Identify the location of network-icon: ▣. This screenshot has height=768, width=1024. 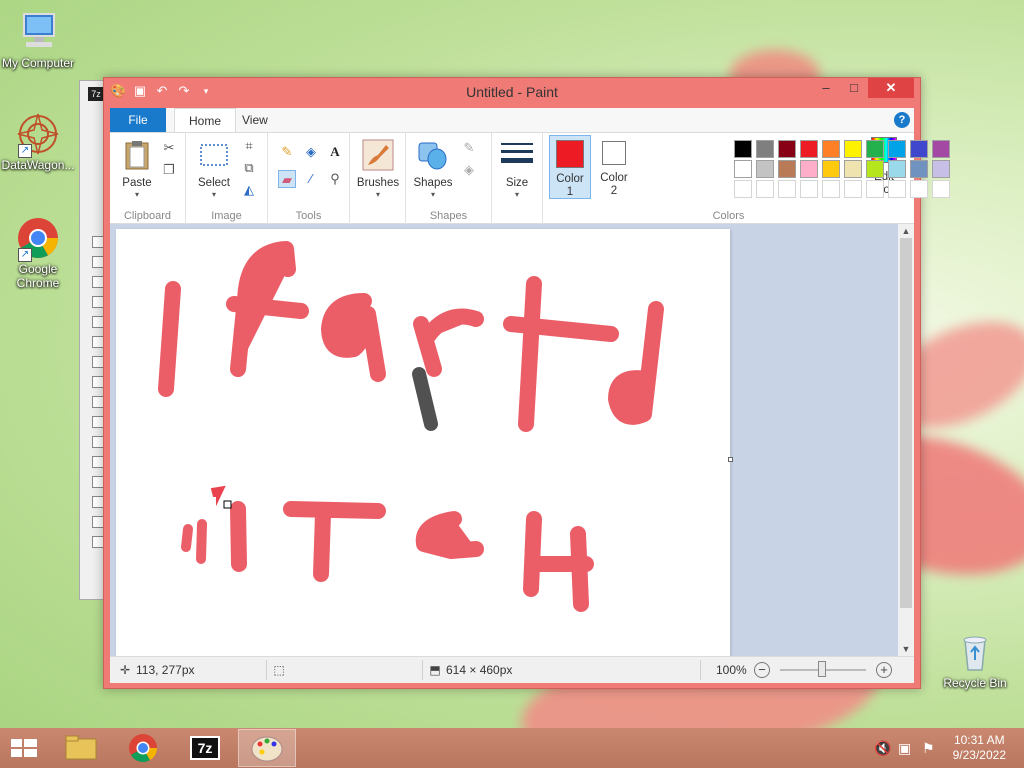
(904, 748).